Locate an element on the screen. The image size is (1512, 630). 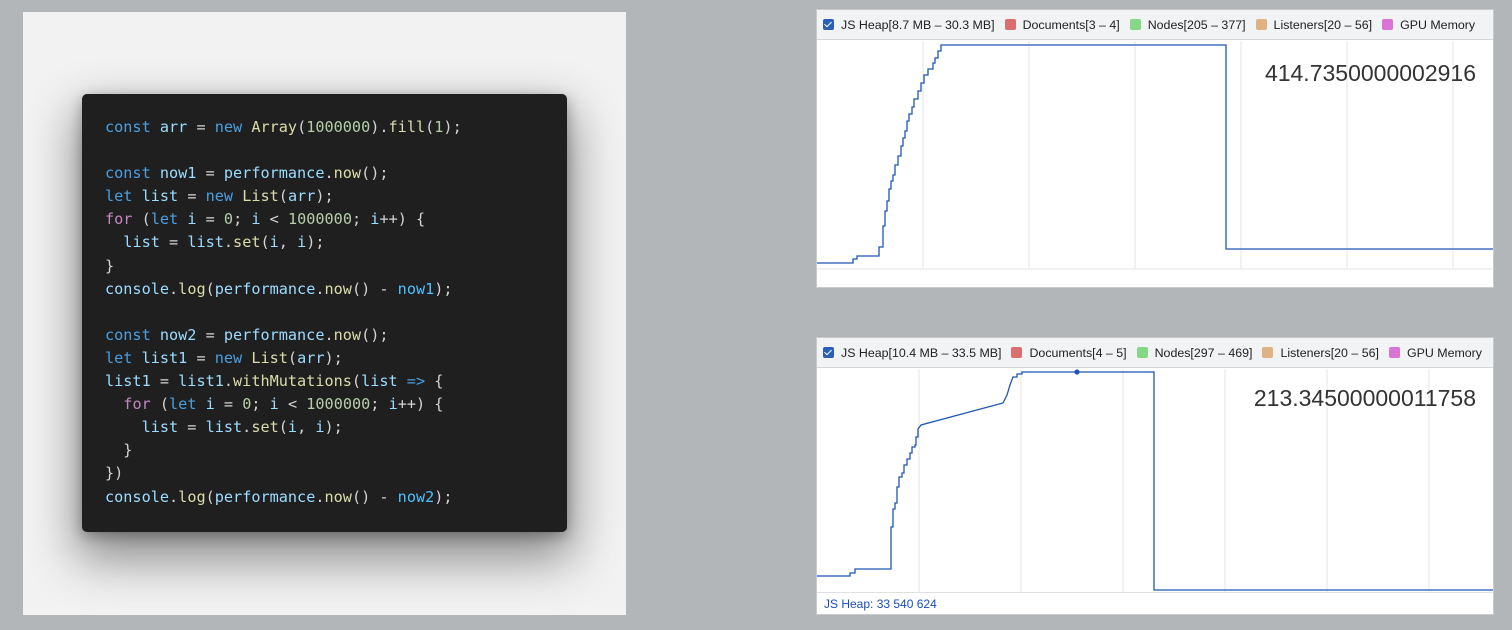
legend-documents: Documents[3 – 4] is located at coordinates (1062, 24).